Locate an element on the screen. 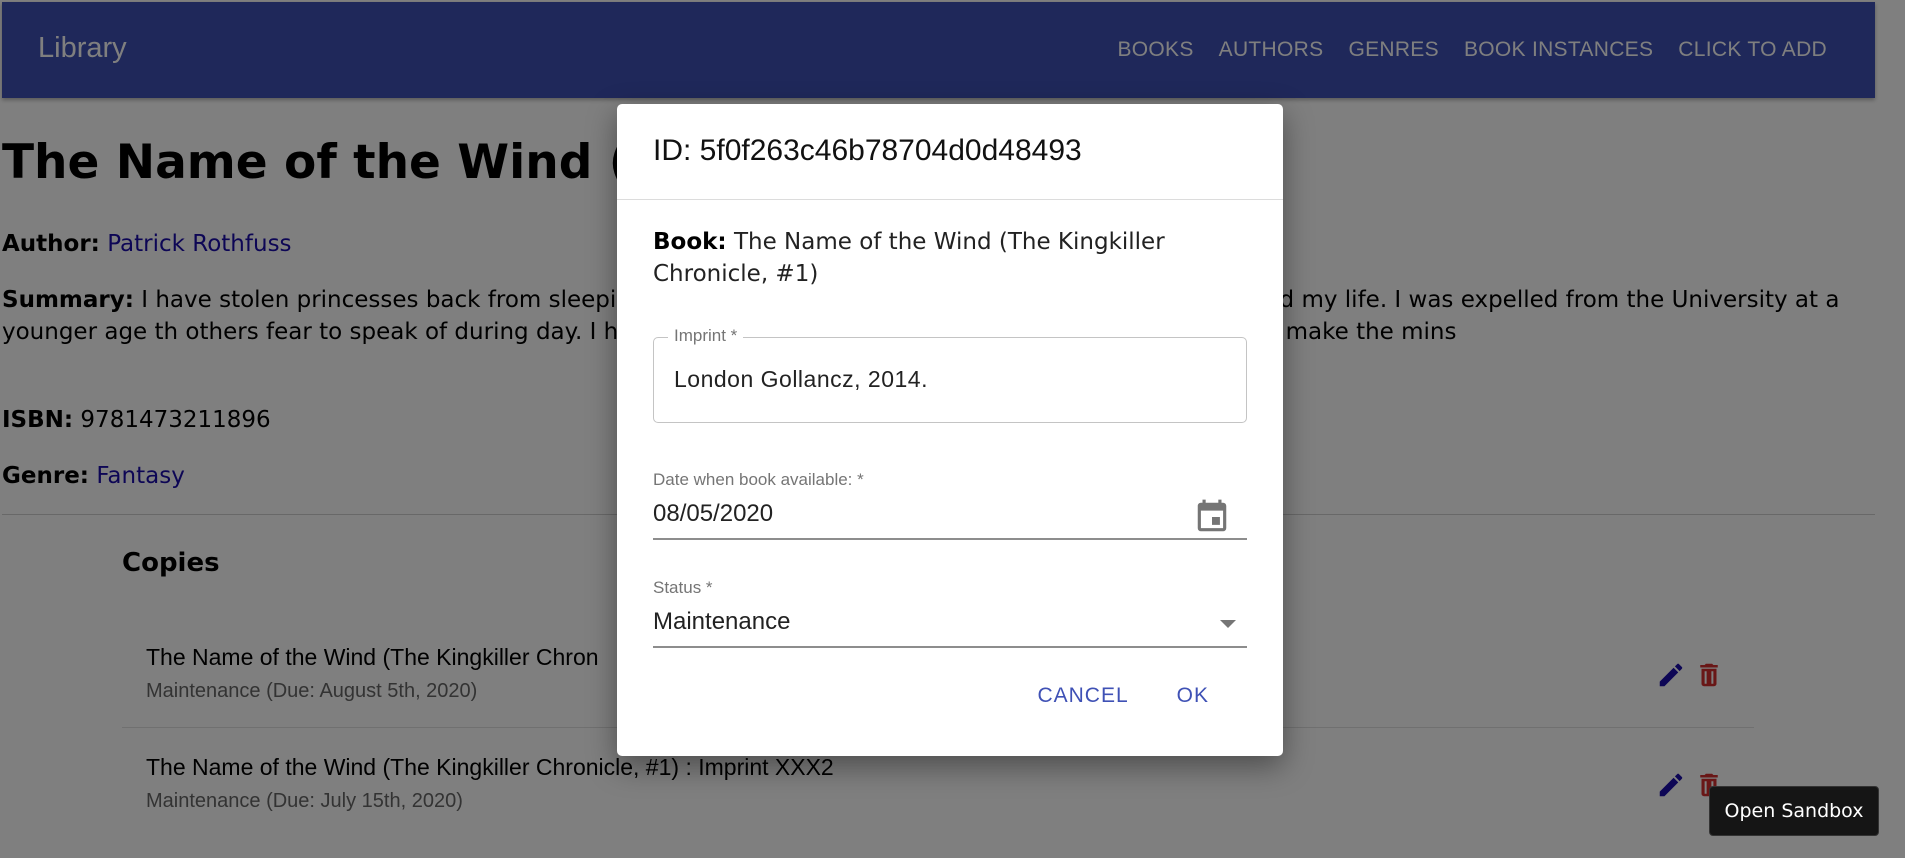 Image resolution: width=1905 pixels, height=858 pixels. cancel-button: CANCEL is located at coordinates (1082, 696).